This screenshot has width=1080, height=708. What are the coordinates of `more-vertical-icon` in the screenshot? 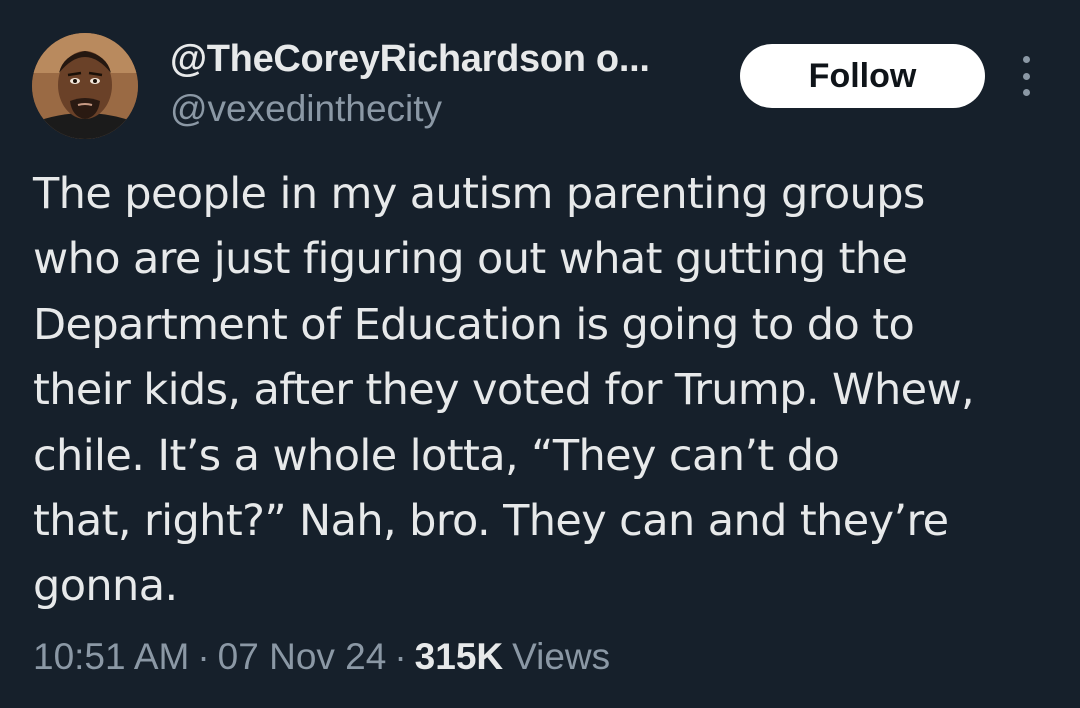 It's located at (1026, 76).